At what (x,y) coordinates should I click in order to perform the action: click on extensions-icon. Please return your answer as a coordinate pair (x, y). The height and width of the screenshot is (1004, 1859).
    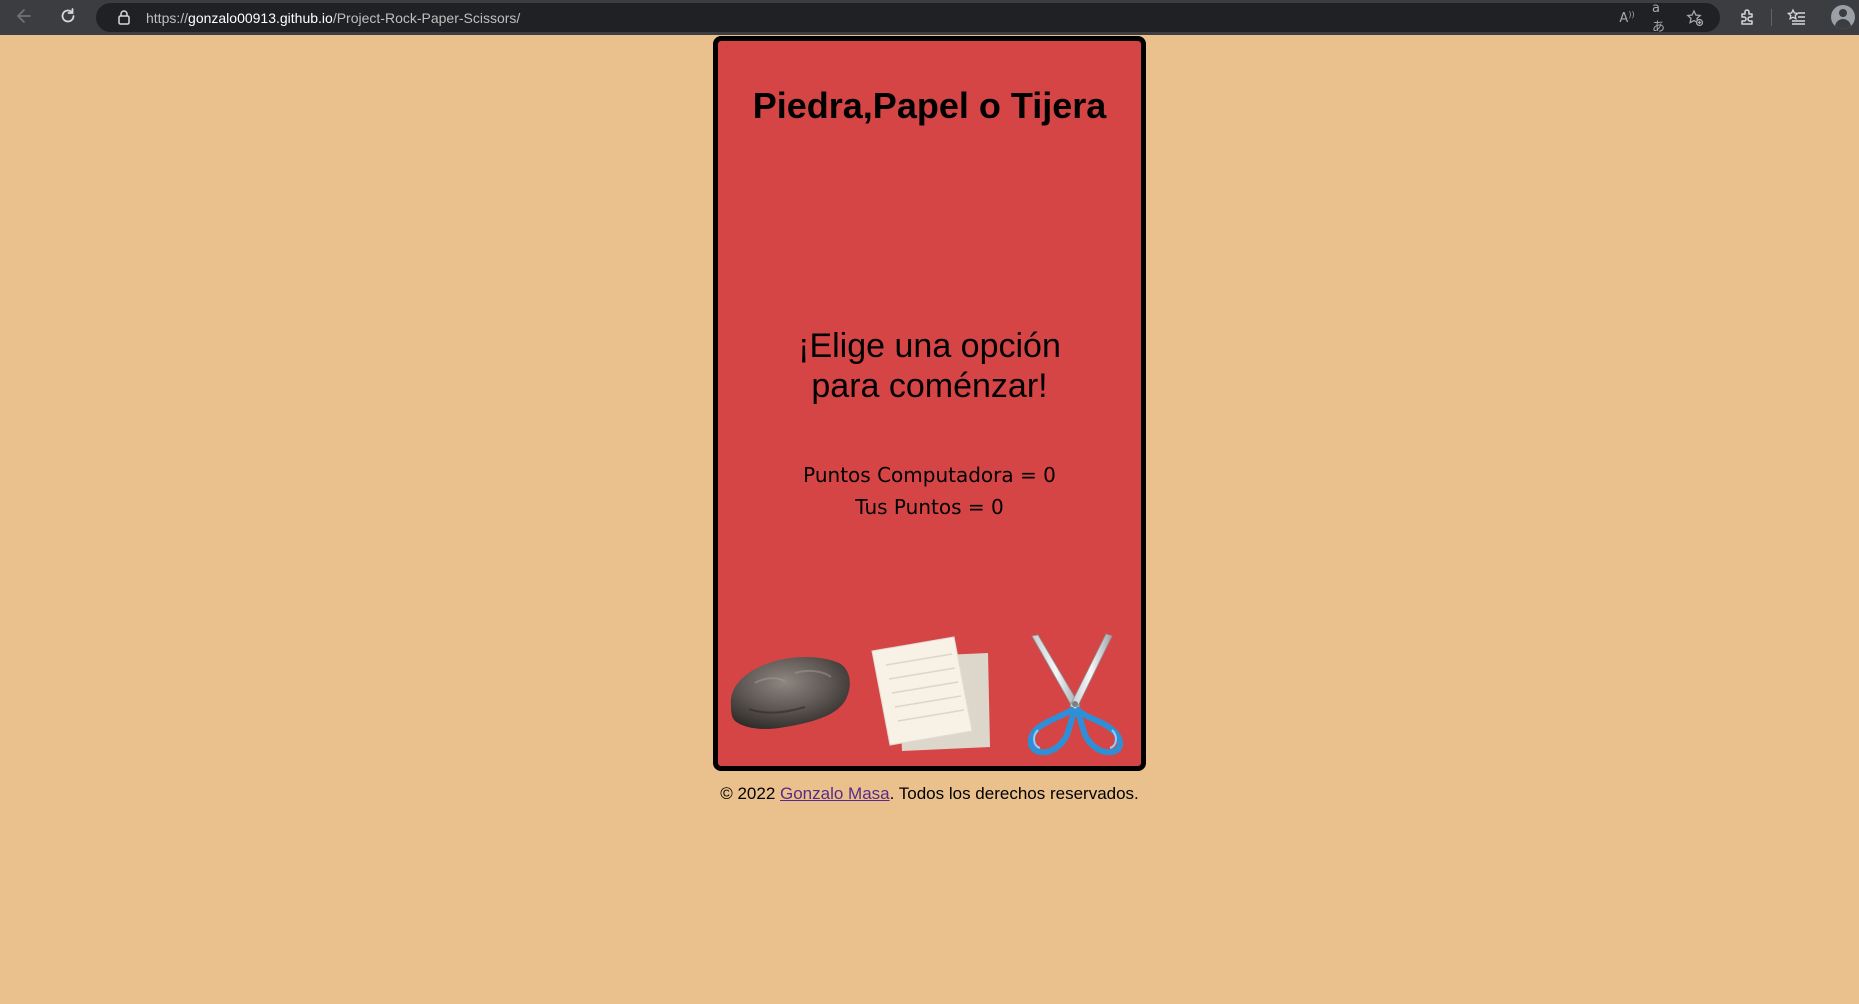
    Looking at the image, I should click on (1748, 17).